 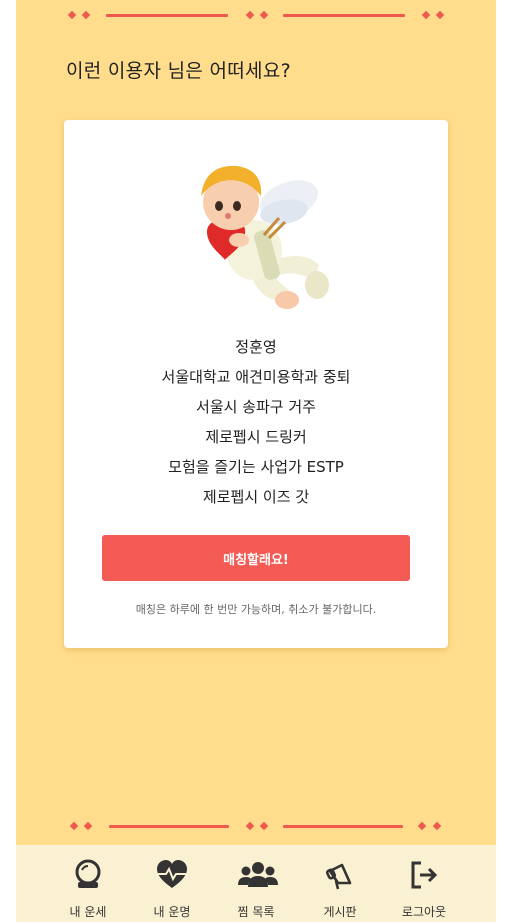 I want to click on bottom-navbar: 내 운세 내 운명 찜 목록 게시판 로그아웃, so click(x=256, y=883).